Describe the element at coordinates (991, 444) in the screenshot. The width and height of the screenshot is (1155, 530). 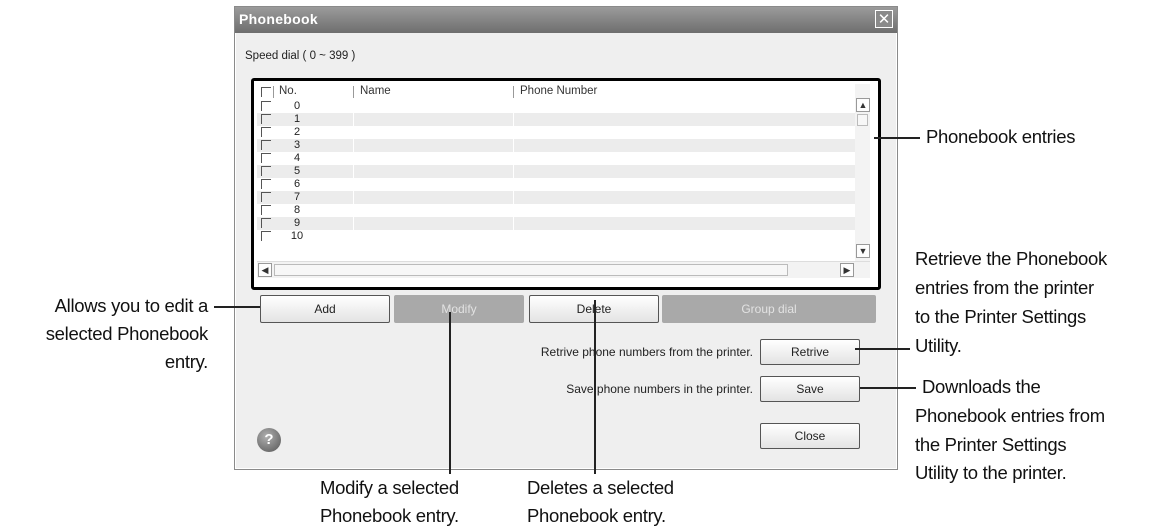
I see `callout-downloads-line3: the Printer Settings` at that location.